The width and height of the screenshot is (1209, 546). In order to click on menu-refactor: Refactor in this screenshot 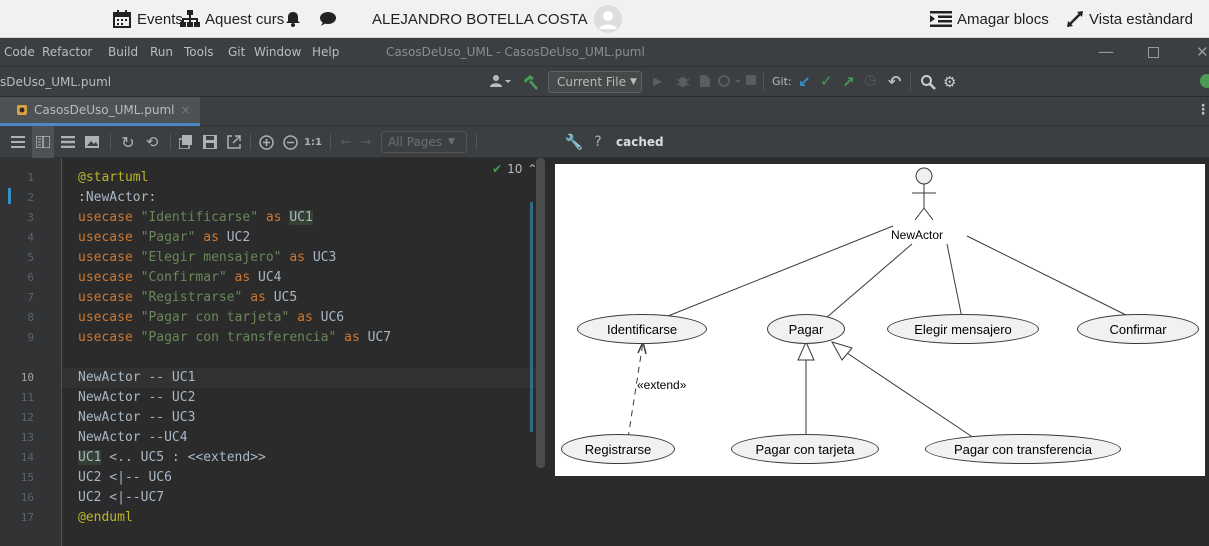, I will do `click(67, 52)`.